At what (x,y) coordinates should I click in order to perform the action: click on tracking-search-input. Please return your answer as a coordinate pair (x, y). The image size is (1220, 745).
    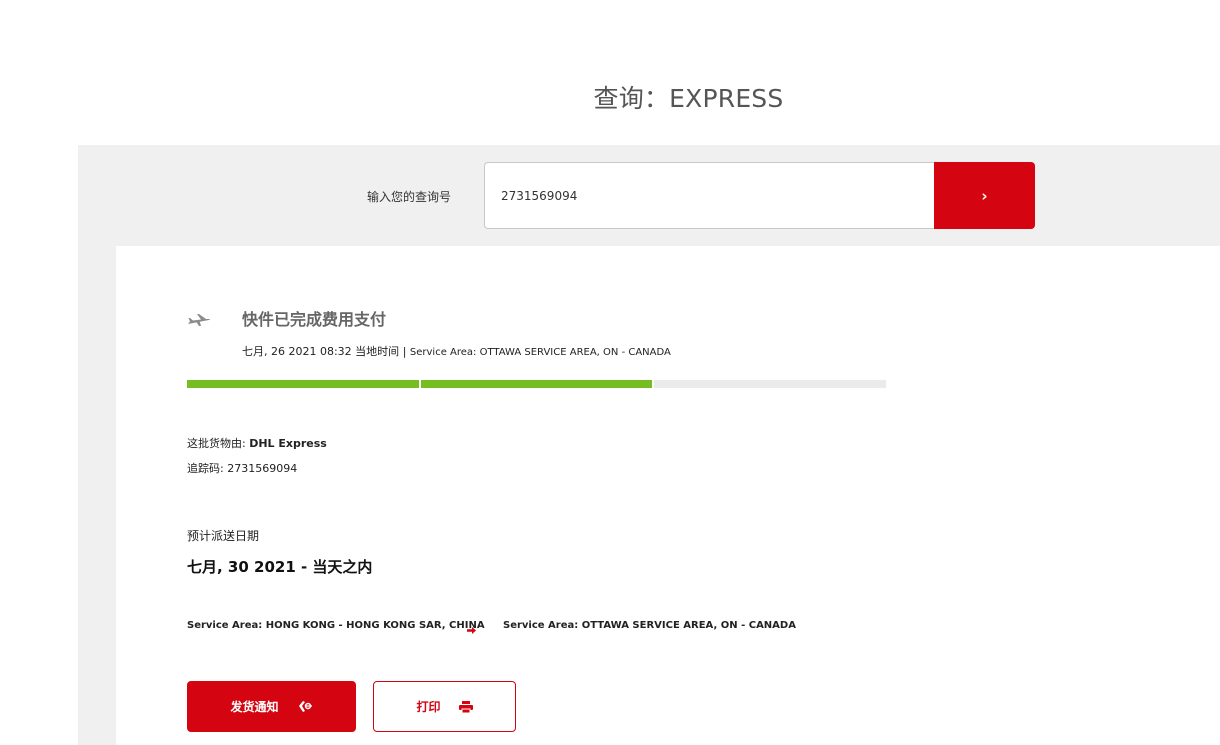
    Looking at the image, I should click on (709, 195).